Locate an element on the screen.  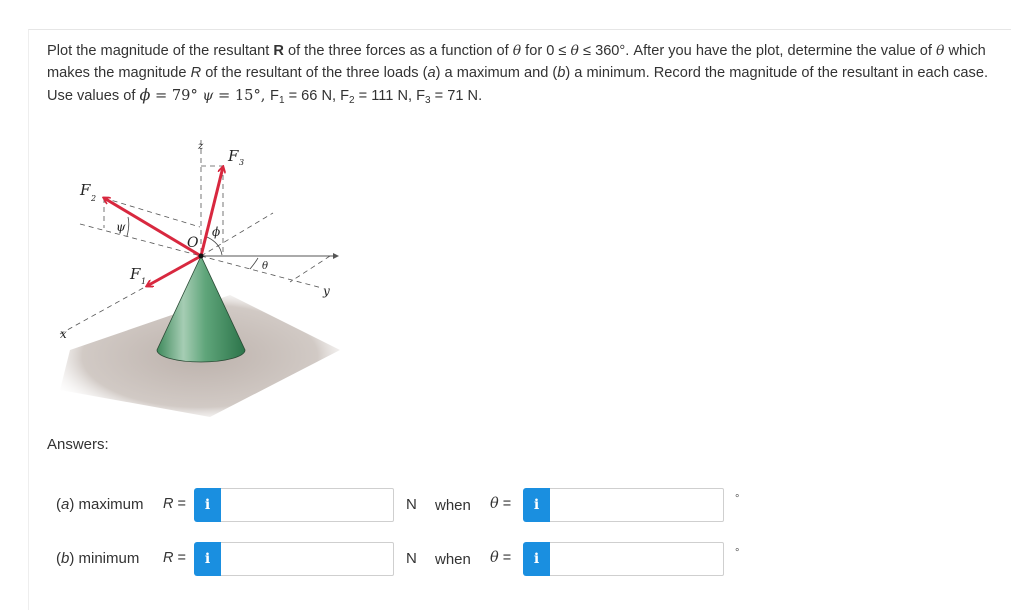
y-axis-label: y is located at coordinates (326, 291).